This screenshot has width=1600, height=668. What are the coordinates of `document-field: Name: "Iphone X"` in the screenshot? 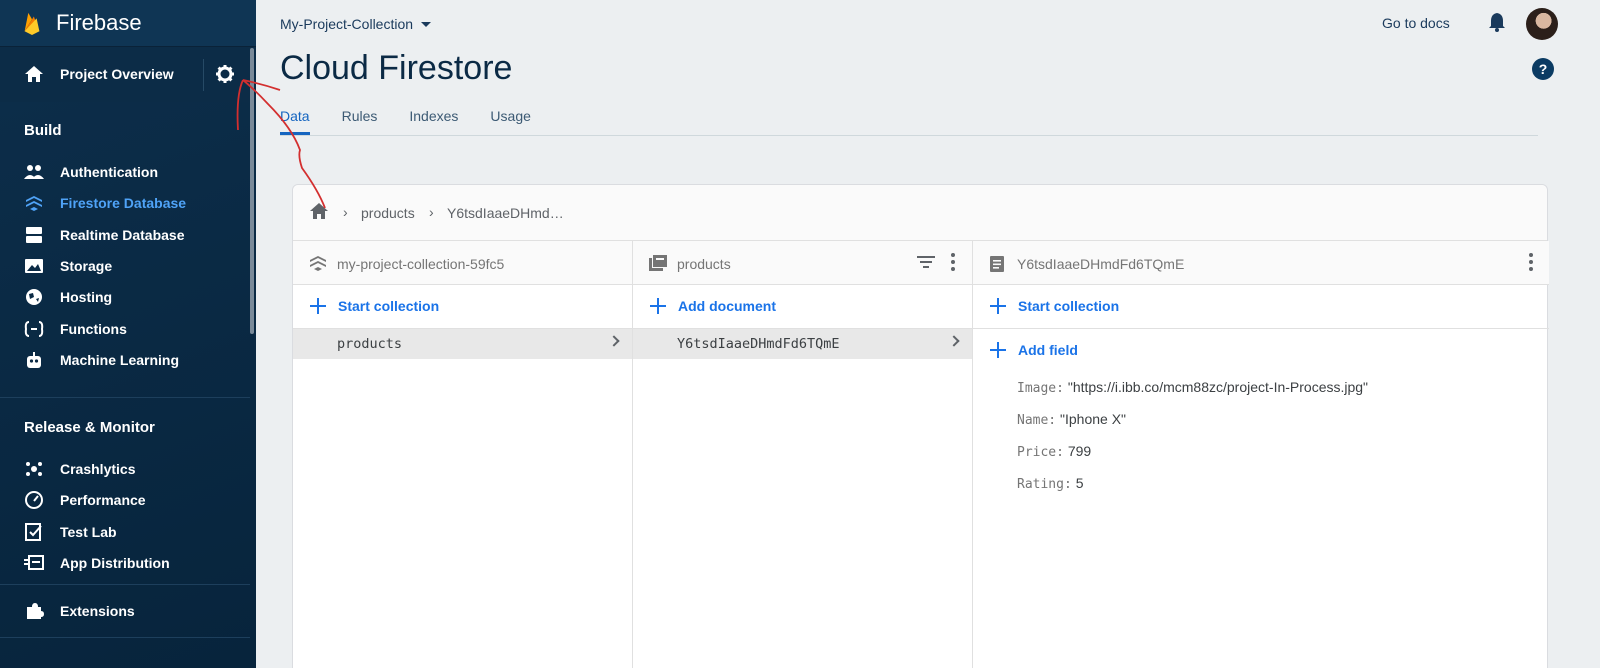 It's located at (1071, 419).